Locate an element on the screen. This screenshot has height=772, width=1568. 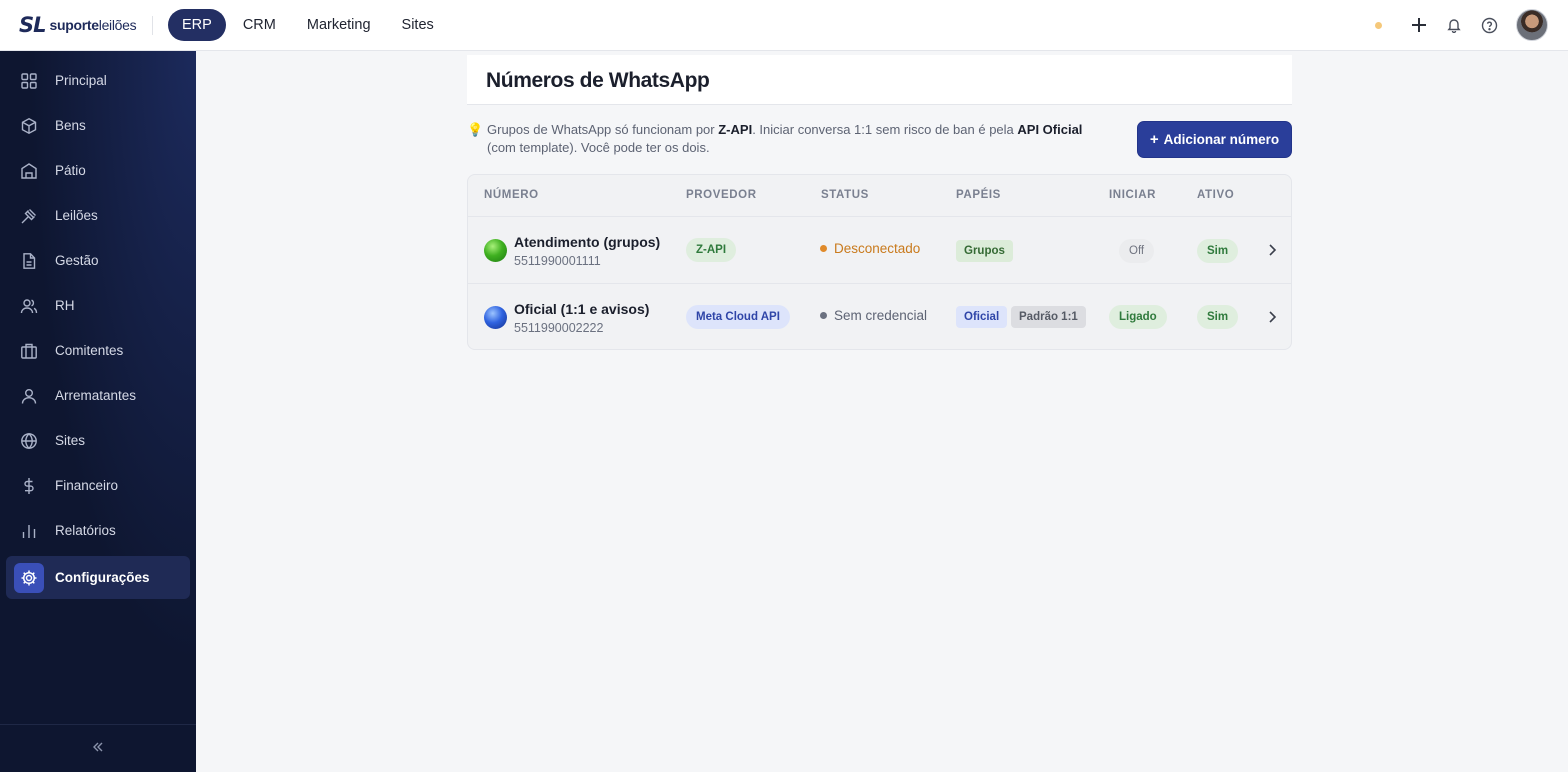
number-name: Atendimento (grupos) is located at coordinates (587, 242).